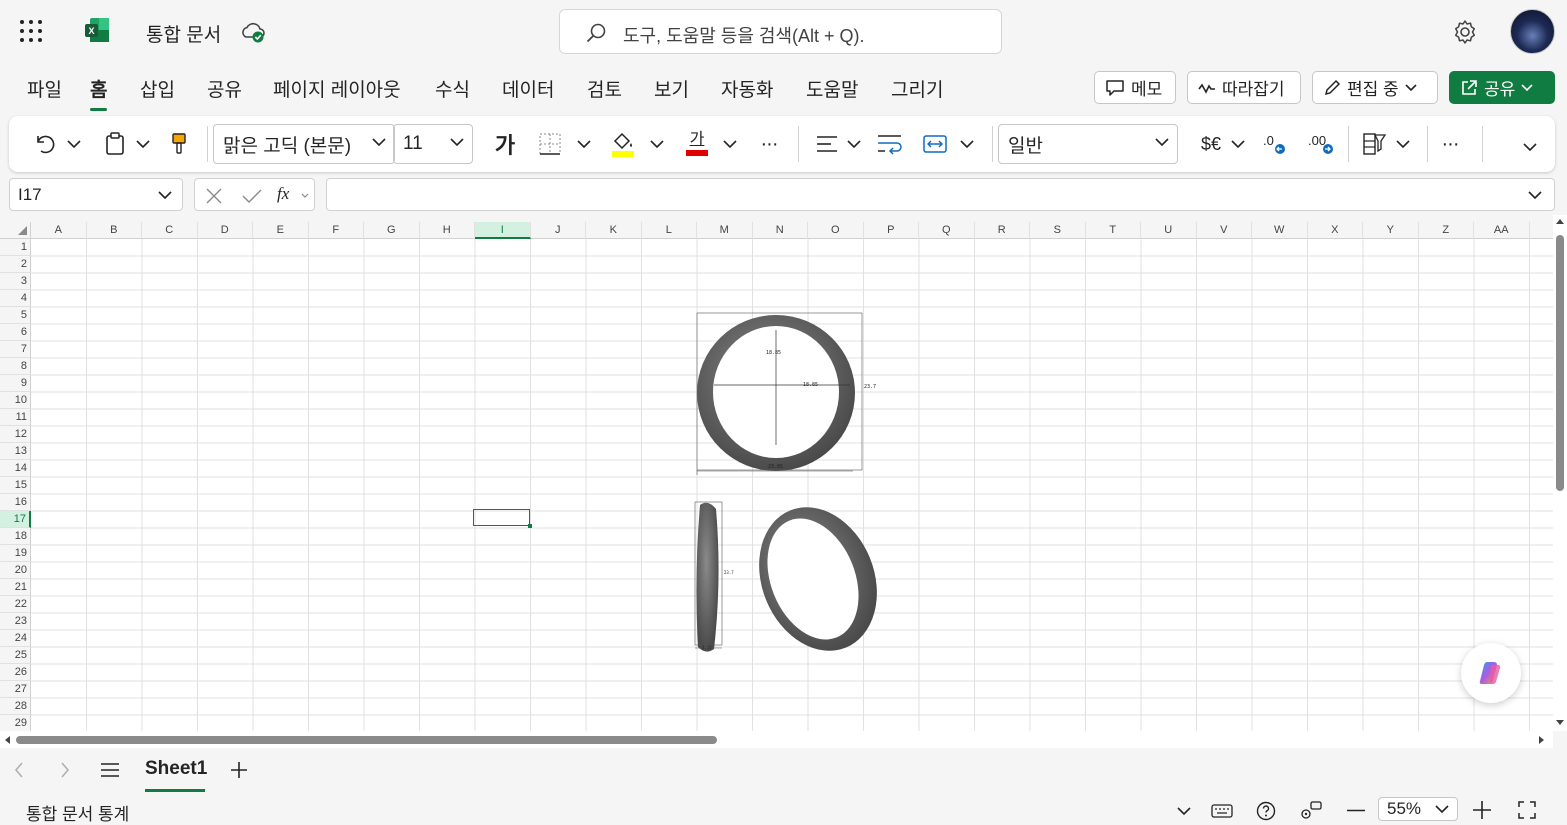 This screenshot has width=1567, height=825. What do you see at coordinates (15, 264) in the screenshot?
I see `row-header: 2` at bounding box center [15, 264].